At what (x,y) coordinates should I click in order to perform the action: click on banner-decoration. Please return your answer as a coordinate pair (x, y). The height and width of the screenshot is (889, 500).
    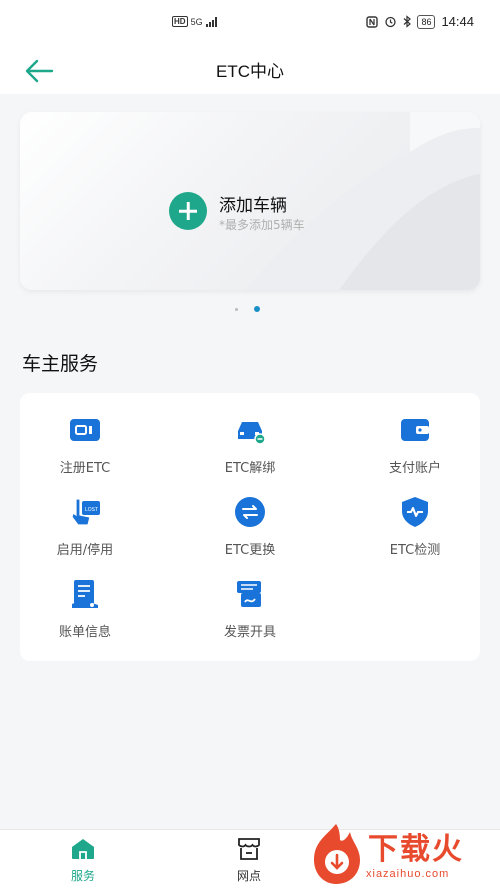
    Looking at the image, I should click on (362, 201).